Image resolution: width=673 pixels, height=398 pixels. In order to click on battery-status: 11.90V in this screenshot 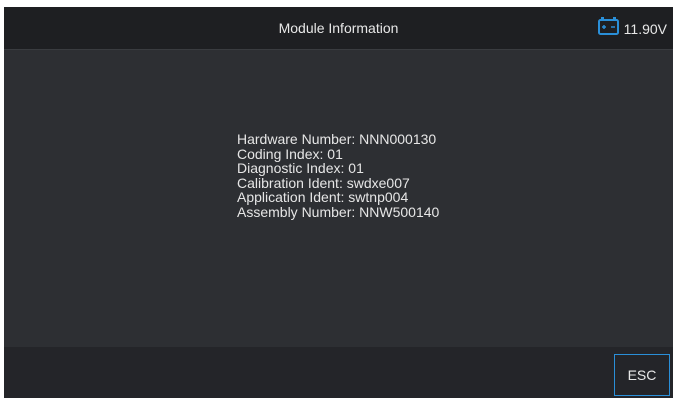, I will do `click(632, 28)`.